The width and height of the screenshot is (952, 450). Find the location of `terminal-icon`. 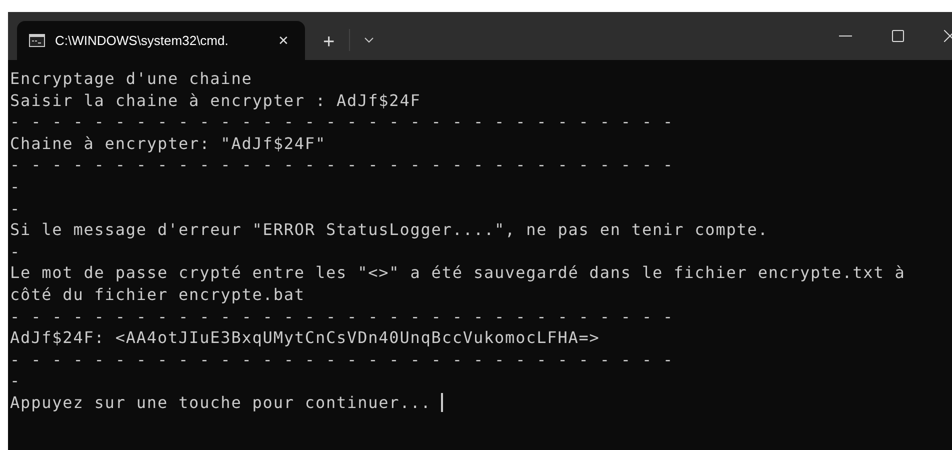

terminal-icon is located at coordinates (37, 40).